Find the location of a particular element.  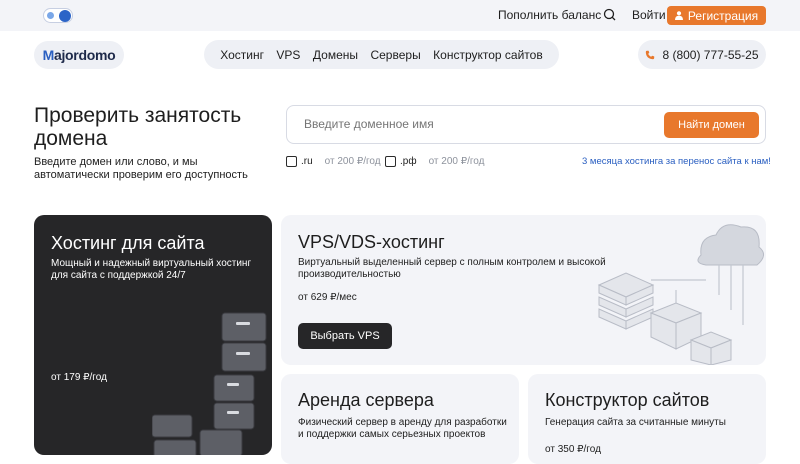

register-button: Регистрация is located at coordinates (716, 15).